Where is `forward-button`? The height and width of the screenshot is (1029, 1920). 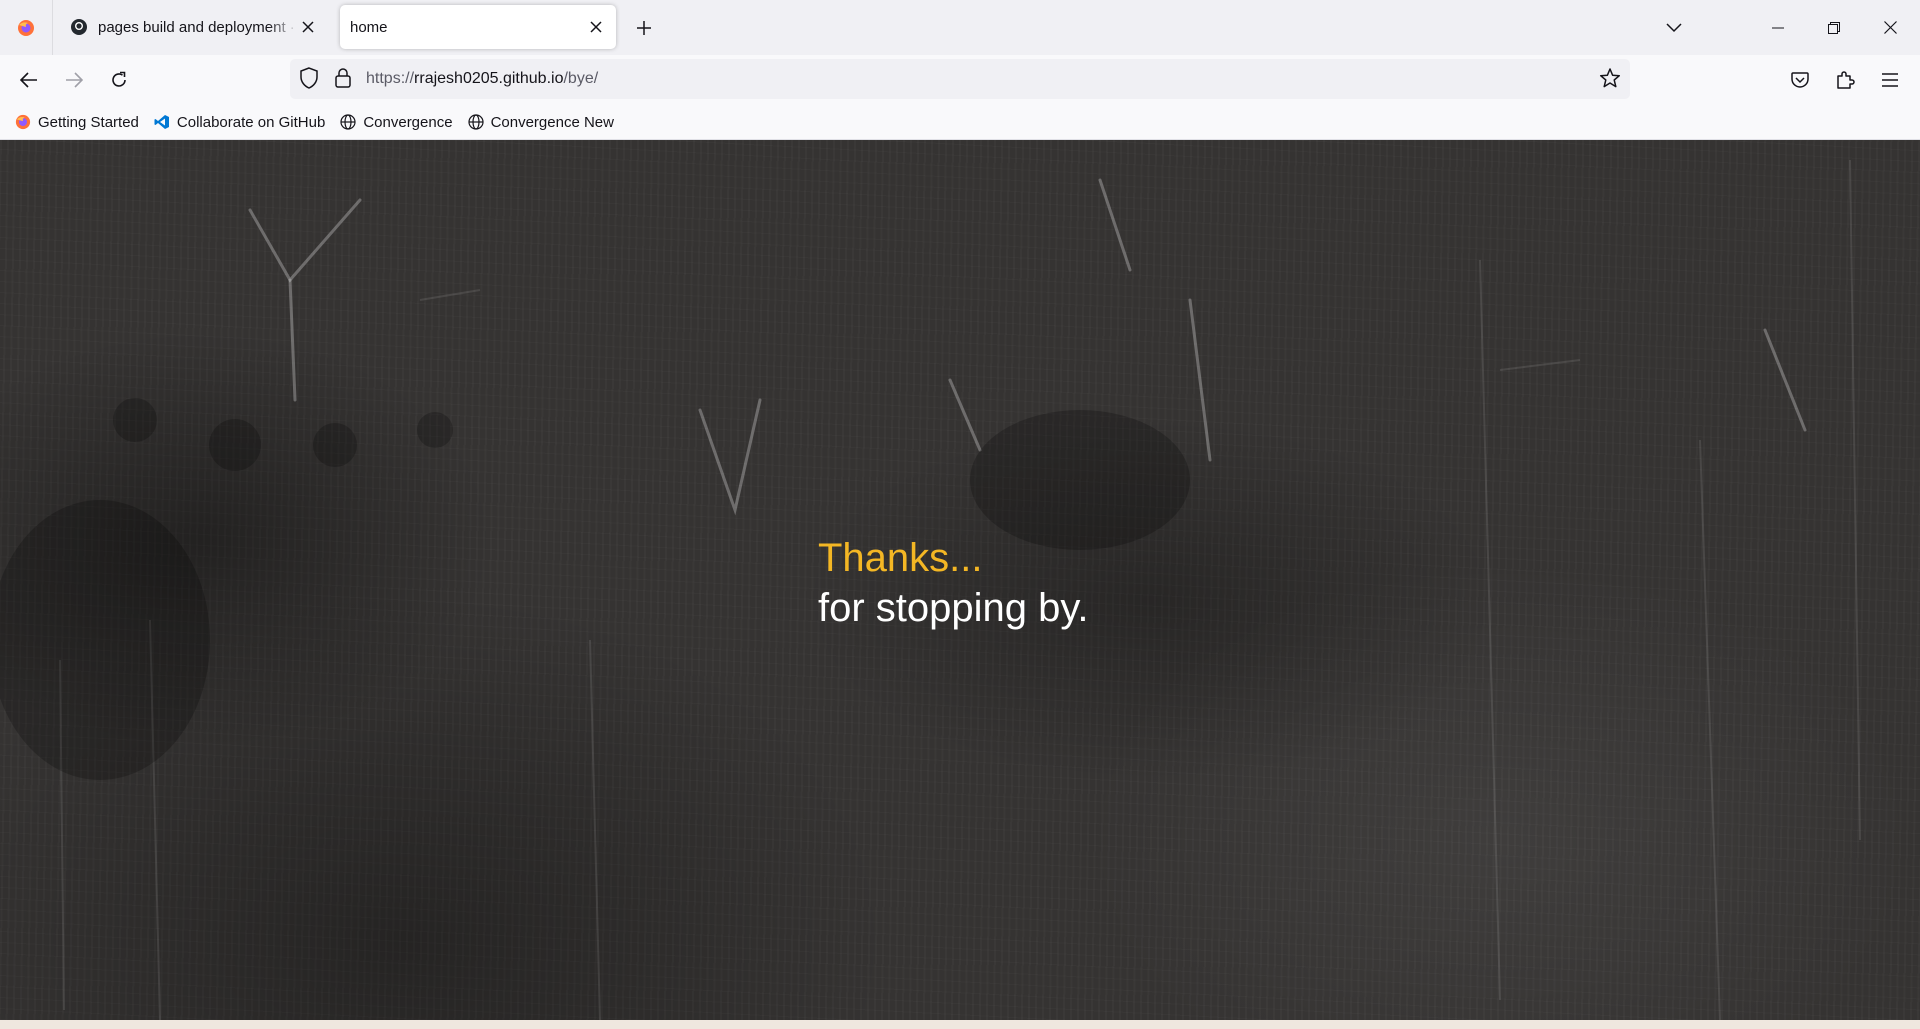
forward-button is located at coordinates (74, 80).